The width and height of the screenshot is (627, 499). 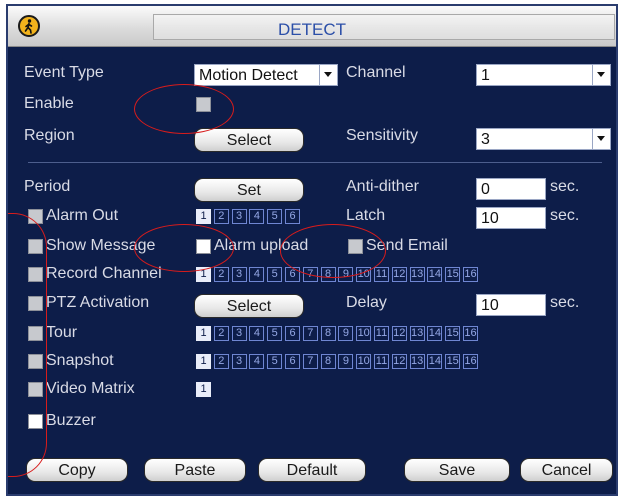 What do you see at coordinates (565, 186) in the screenshot?
I see `anti-dither-unit: sec.` at bounding box center [565, 186].